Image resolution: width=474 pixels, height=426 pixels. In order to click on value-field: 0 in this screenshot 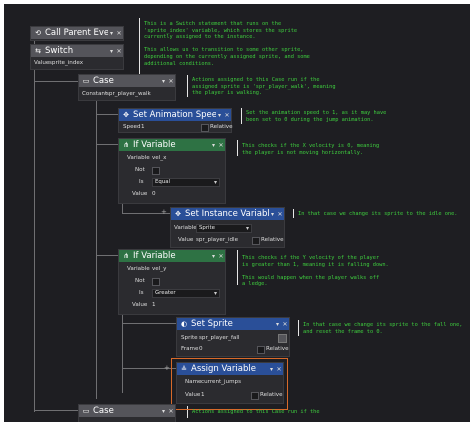, I will do `click(154, 194)`.